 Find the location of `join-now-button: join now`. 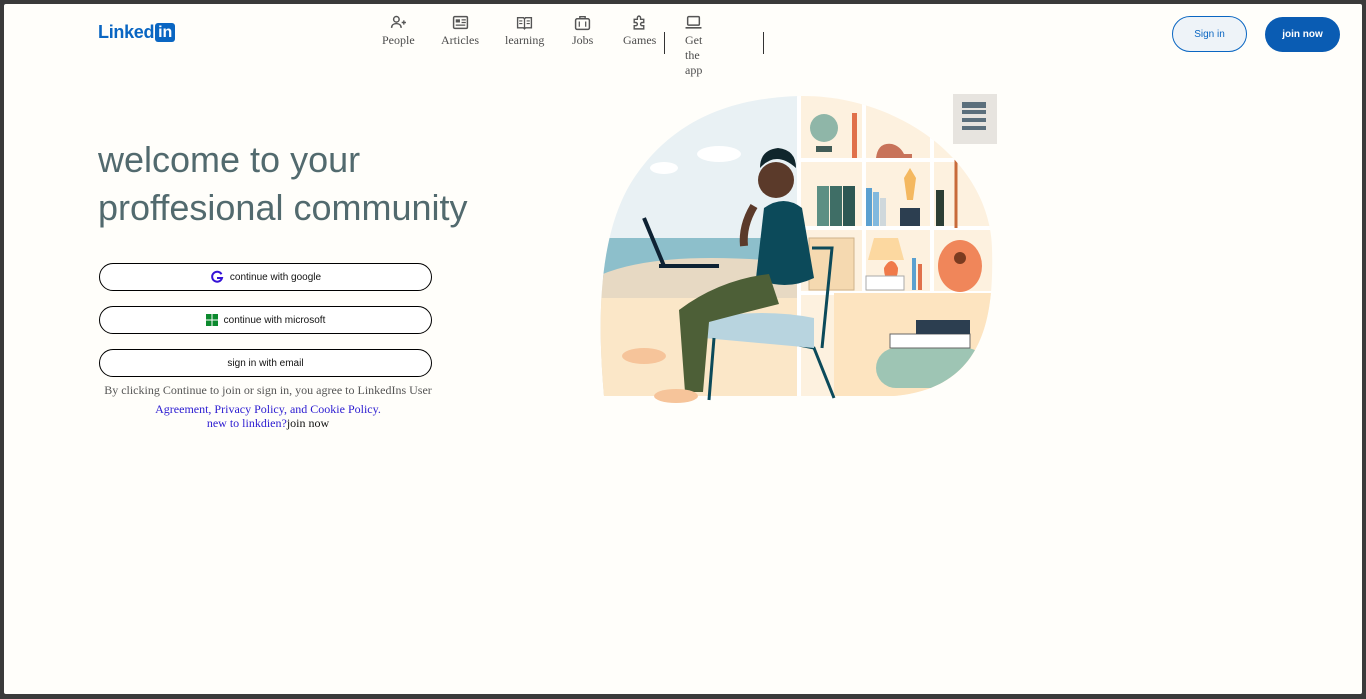

join-now-button: join now is located at coordinates (1302, 34).